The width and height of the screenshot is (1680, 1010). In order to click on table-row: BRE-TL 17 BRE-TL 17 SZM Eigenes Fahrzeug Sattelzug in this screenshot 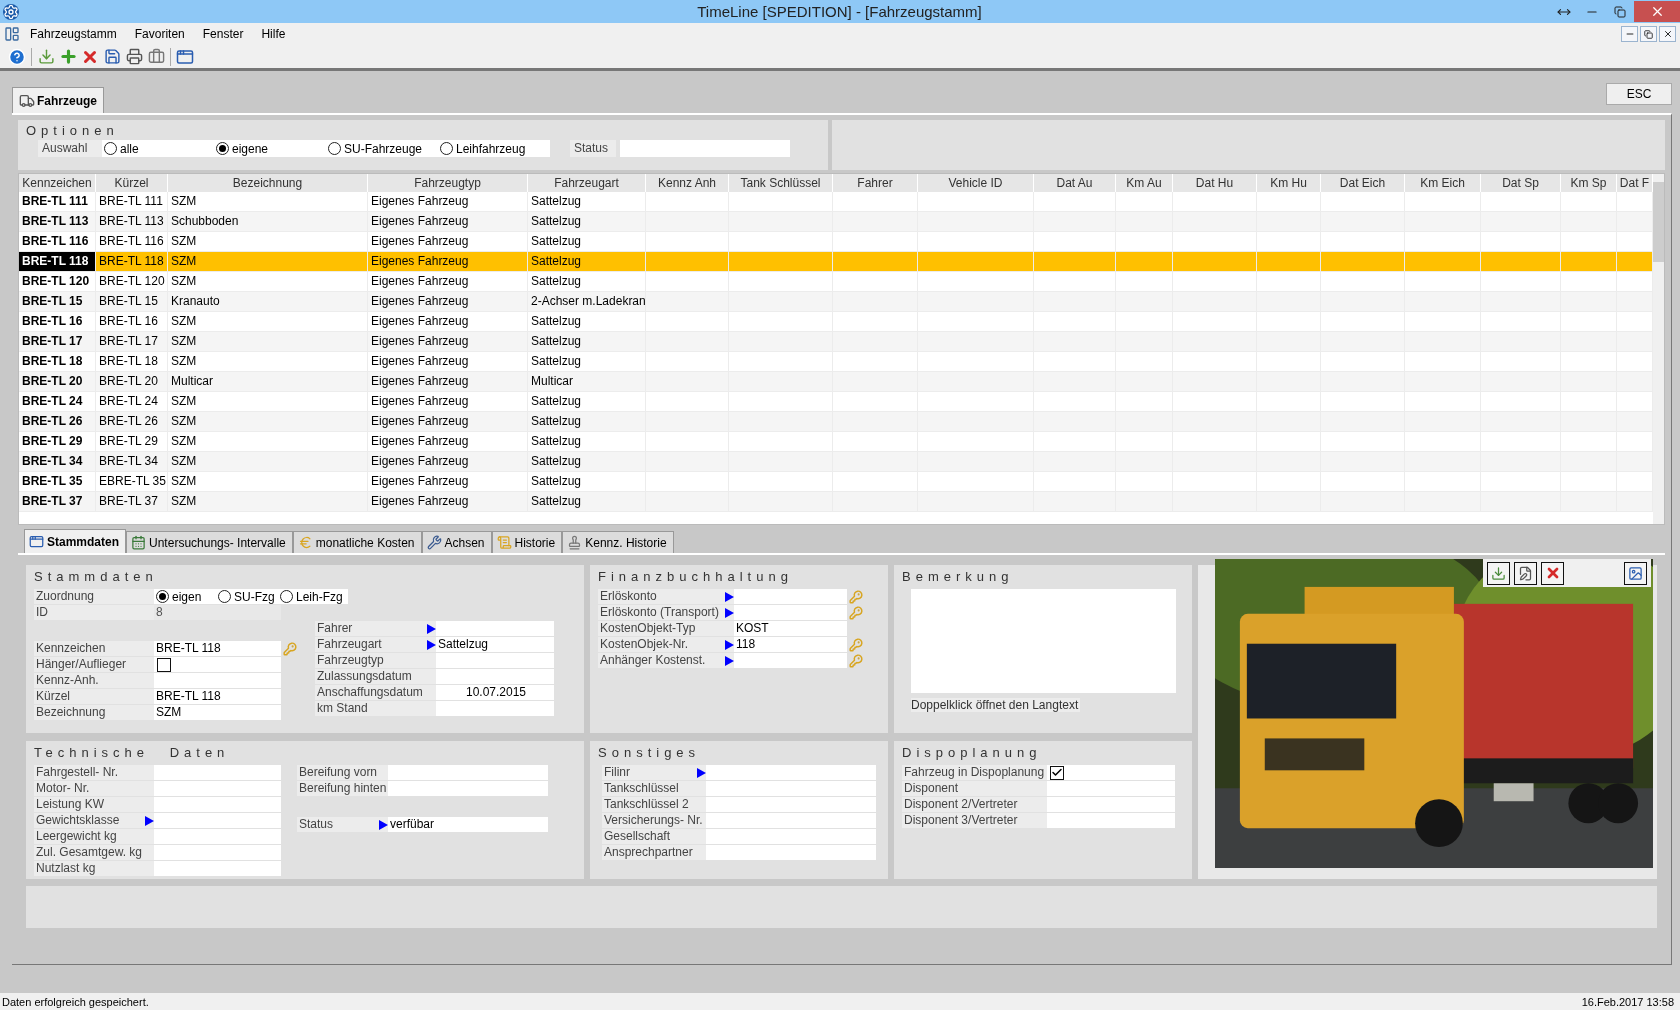, I will do `click(836, 342)`.